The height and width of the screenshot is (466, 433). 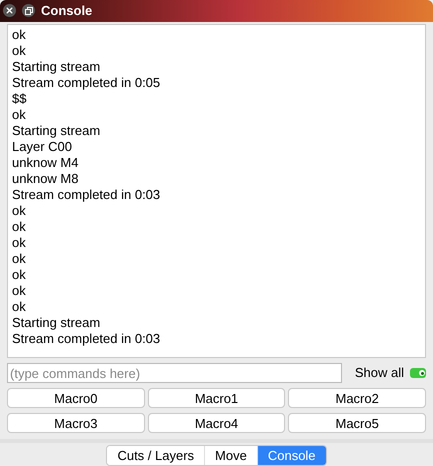 I want to click on tab: Console, so click(x=291, y=455).